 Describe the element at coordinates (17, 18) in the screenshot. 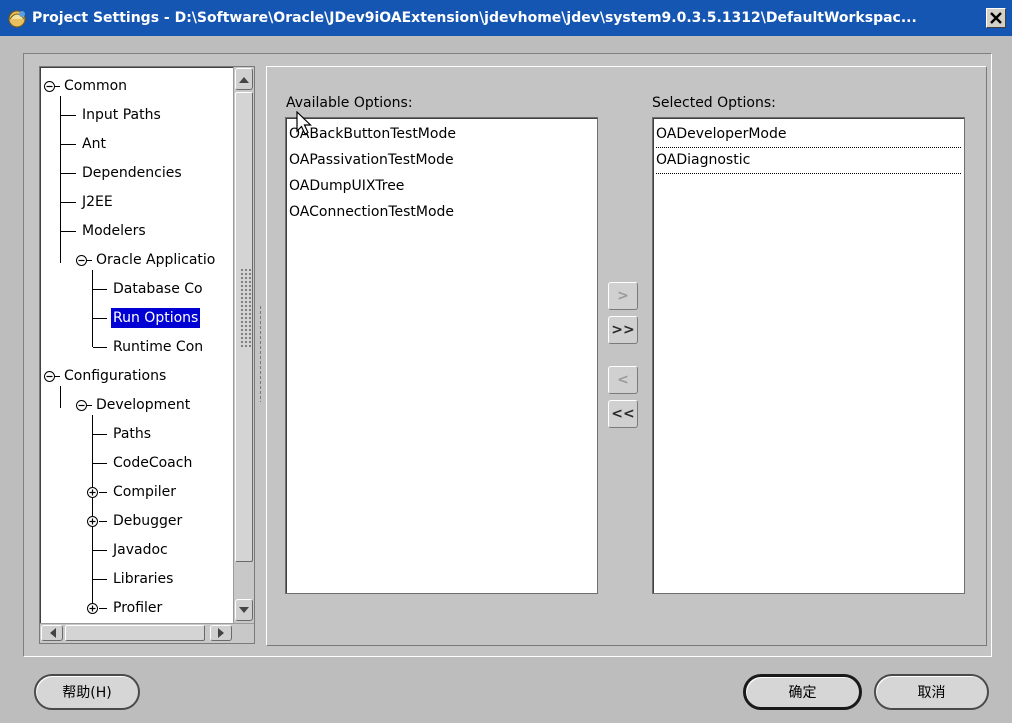

I see `jdeveloper-icon` at that location.